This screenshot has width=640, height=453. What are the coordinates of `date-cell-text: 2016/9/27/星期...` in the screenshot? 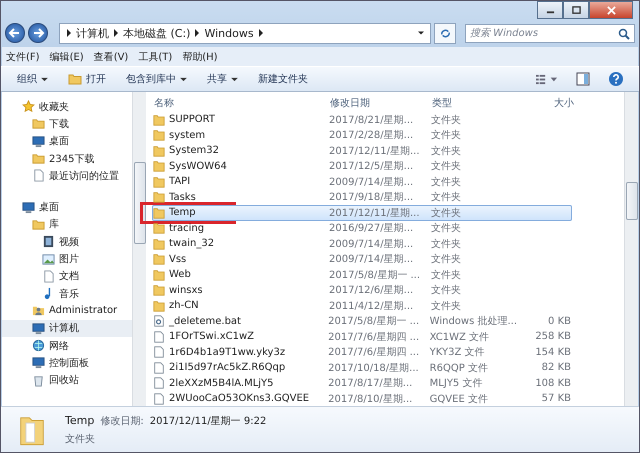 It's located at (371, 229).